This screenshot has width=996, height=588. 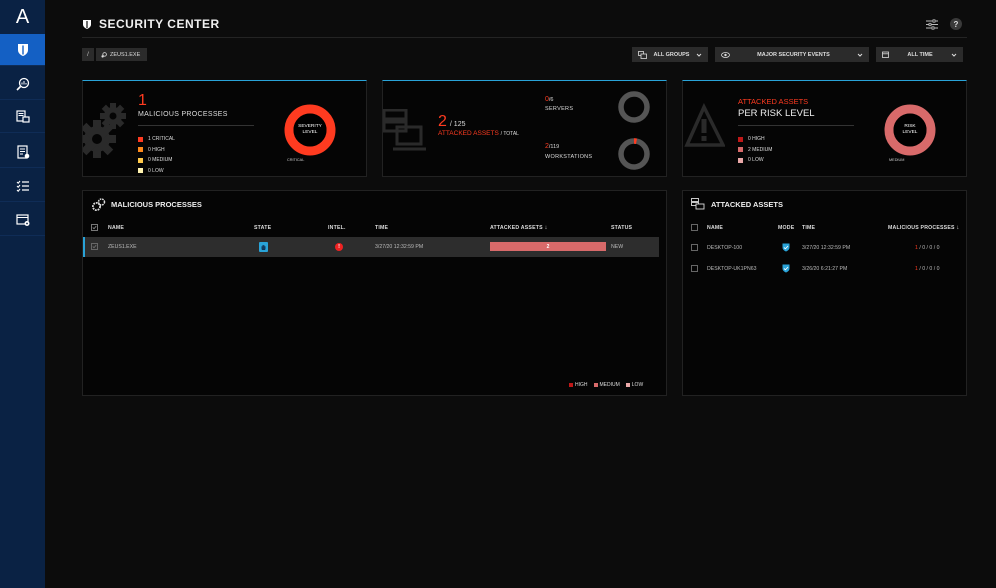 What do you see at coordinates (524, 37) in the screenshot?
I see `header-divider` at bounding box center [524, 37].